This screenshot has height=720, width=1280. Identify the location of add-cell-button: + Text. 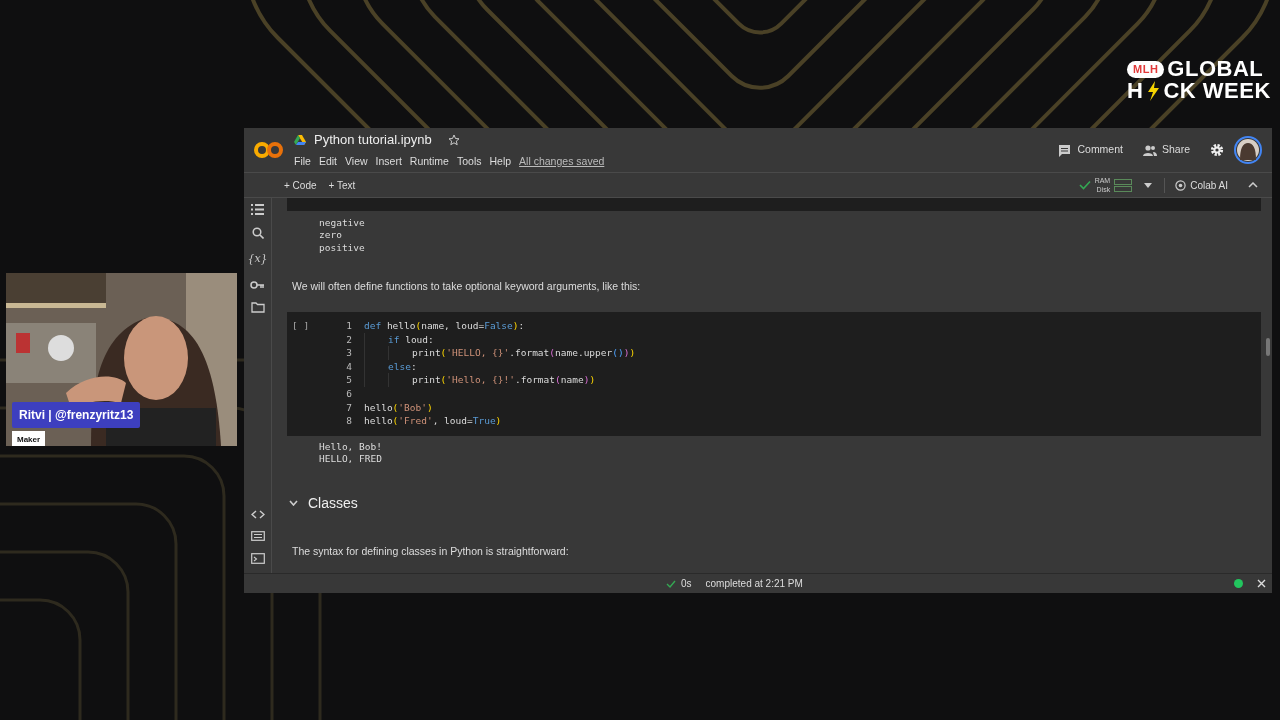
(342, 185).